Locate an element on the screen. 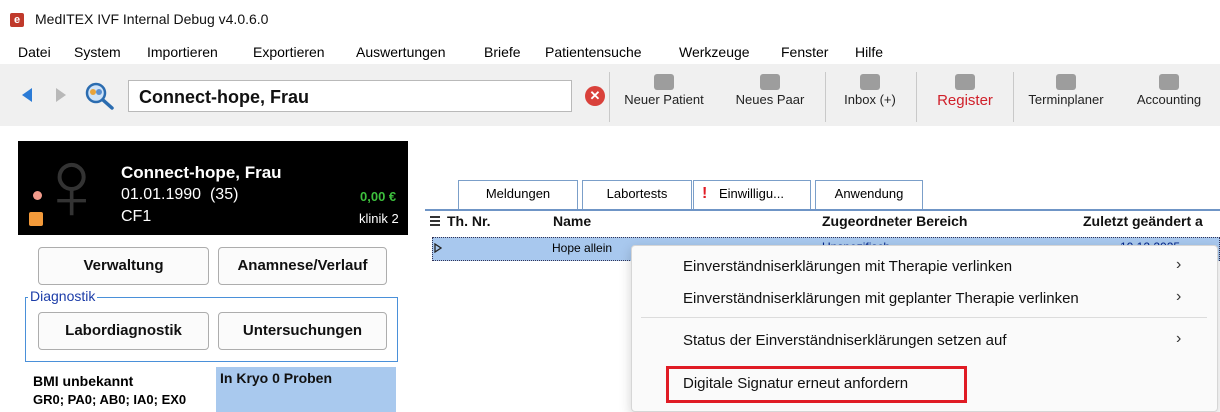 Image resolution: width=1220 pixels, height=412 pixels. menu-fenster: Fenster is located at coordinates (804, 52).